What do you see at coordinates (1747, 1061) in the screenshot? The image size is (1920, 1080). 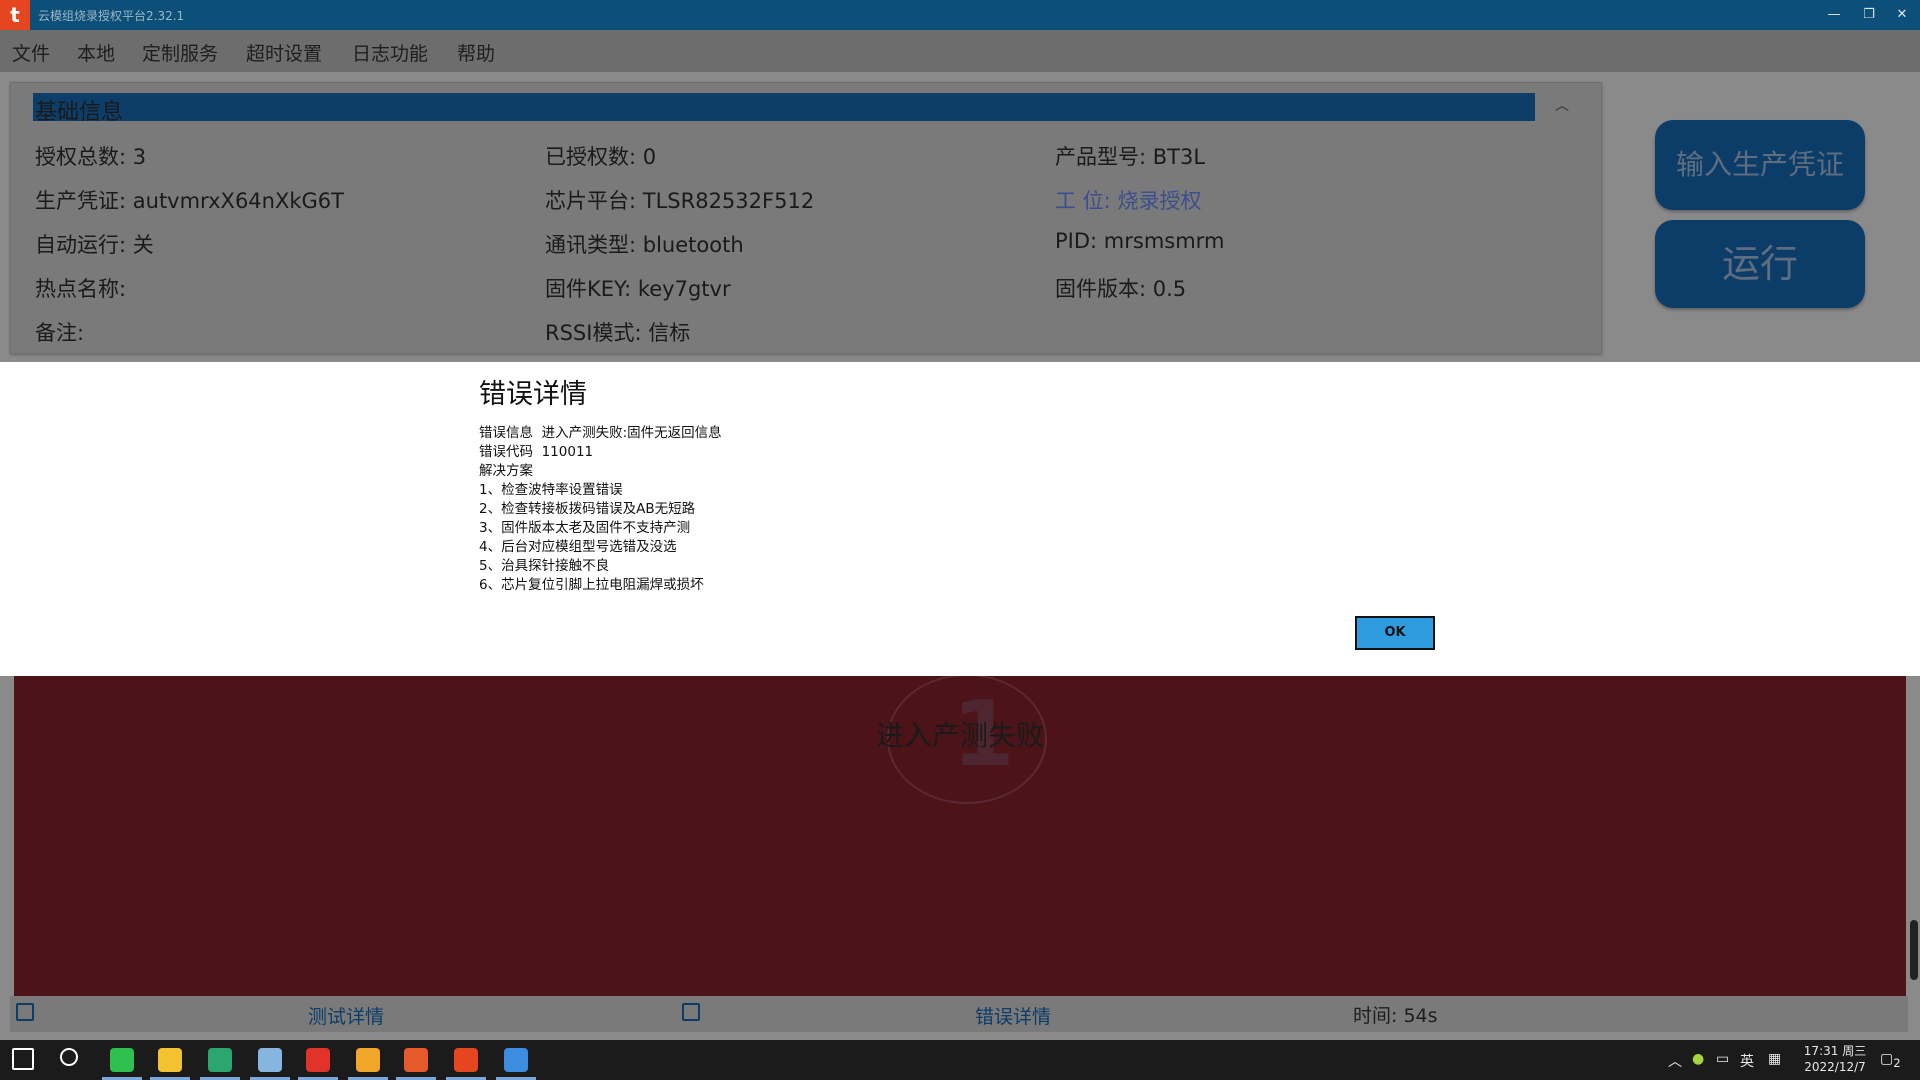 I see `ime-indicator: 英` at bounding box center [1747, 1061].